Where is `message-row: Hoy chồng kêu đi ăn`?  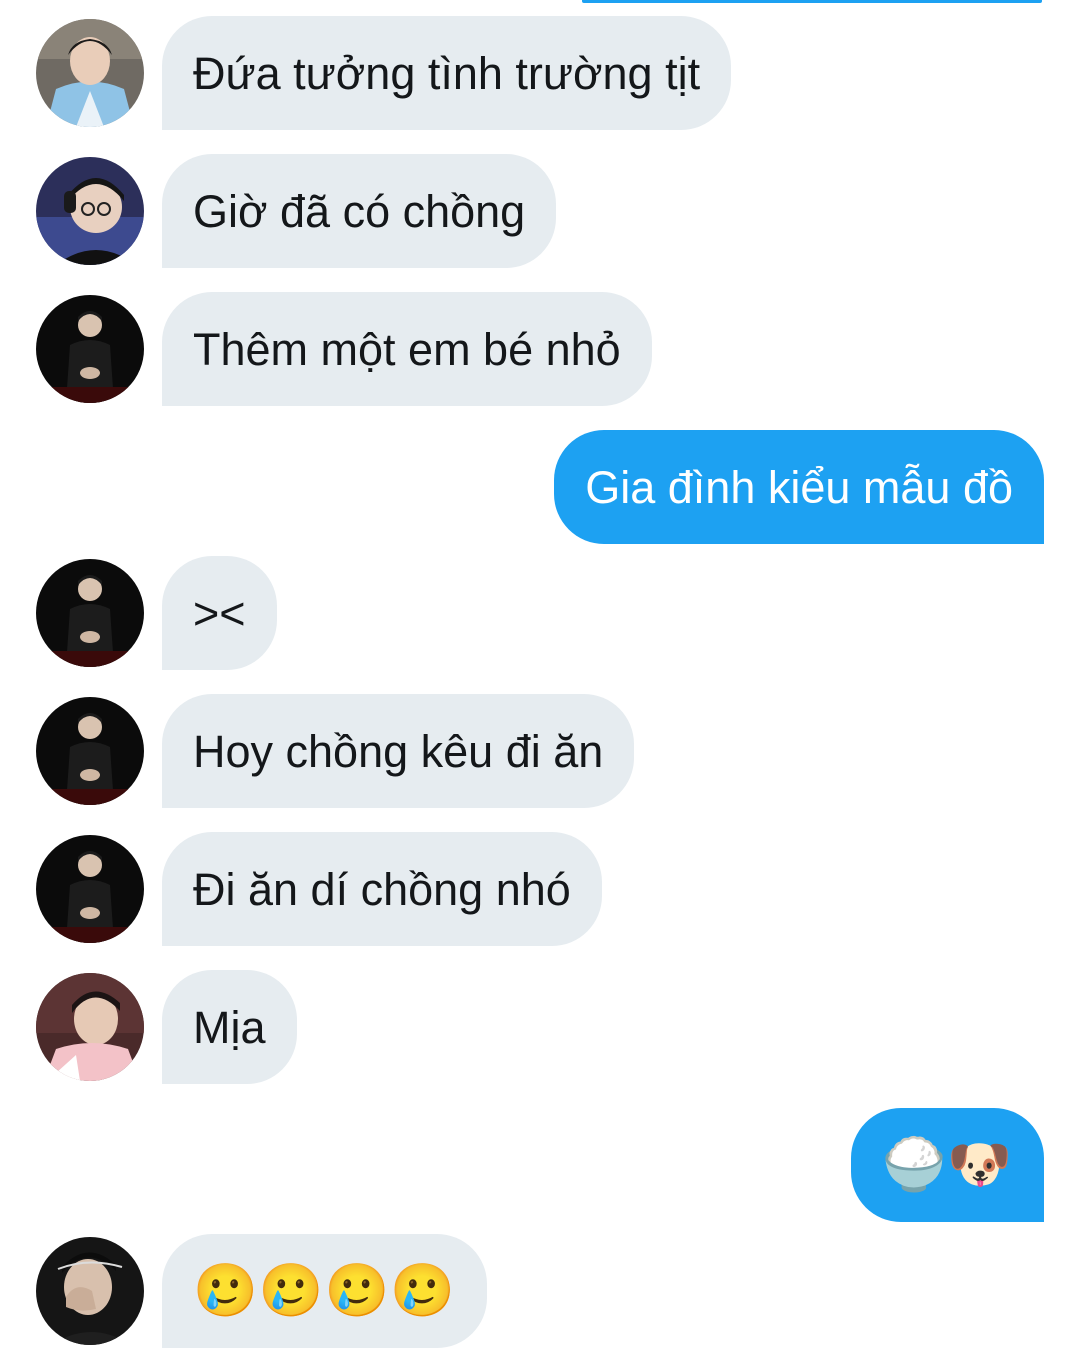
message-row: Hoy chồng kêu đi ăn is located at coordinates (540, 751).